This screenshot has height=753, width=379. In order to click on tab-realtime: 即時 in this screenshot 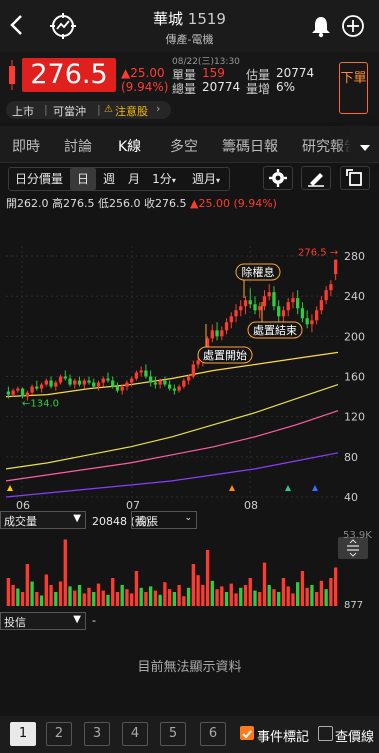, I will do `click(26, 146)`.